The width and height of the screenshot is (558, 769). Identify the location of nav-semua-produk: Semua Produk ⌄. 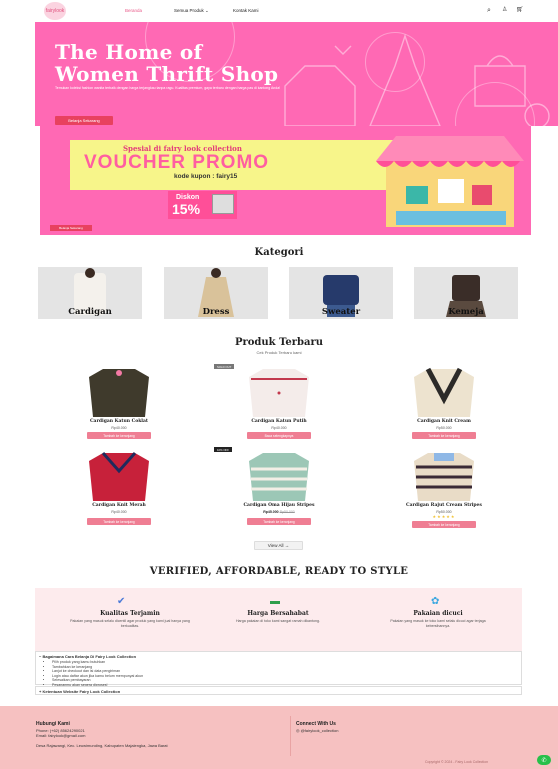
(191, 11).